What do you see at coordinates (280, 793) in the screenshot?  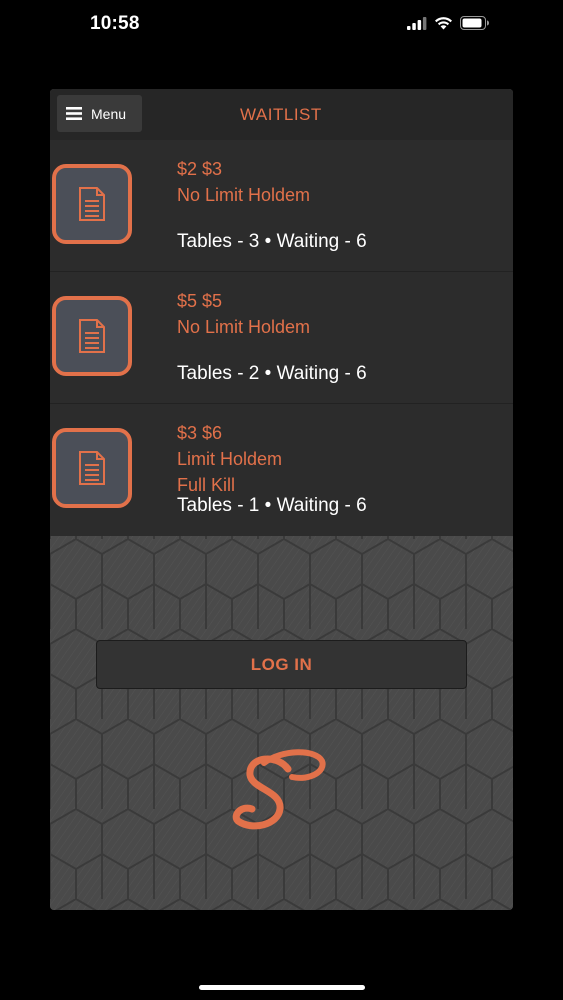 I see `script-s-logo` at bounding box center [280, 793].